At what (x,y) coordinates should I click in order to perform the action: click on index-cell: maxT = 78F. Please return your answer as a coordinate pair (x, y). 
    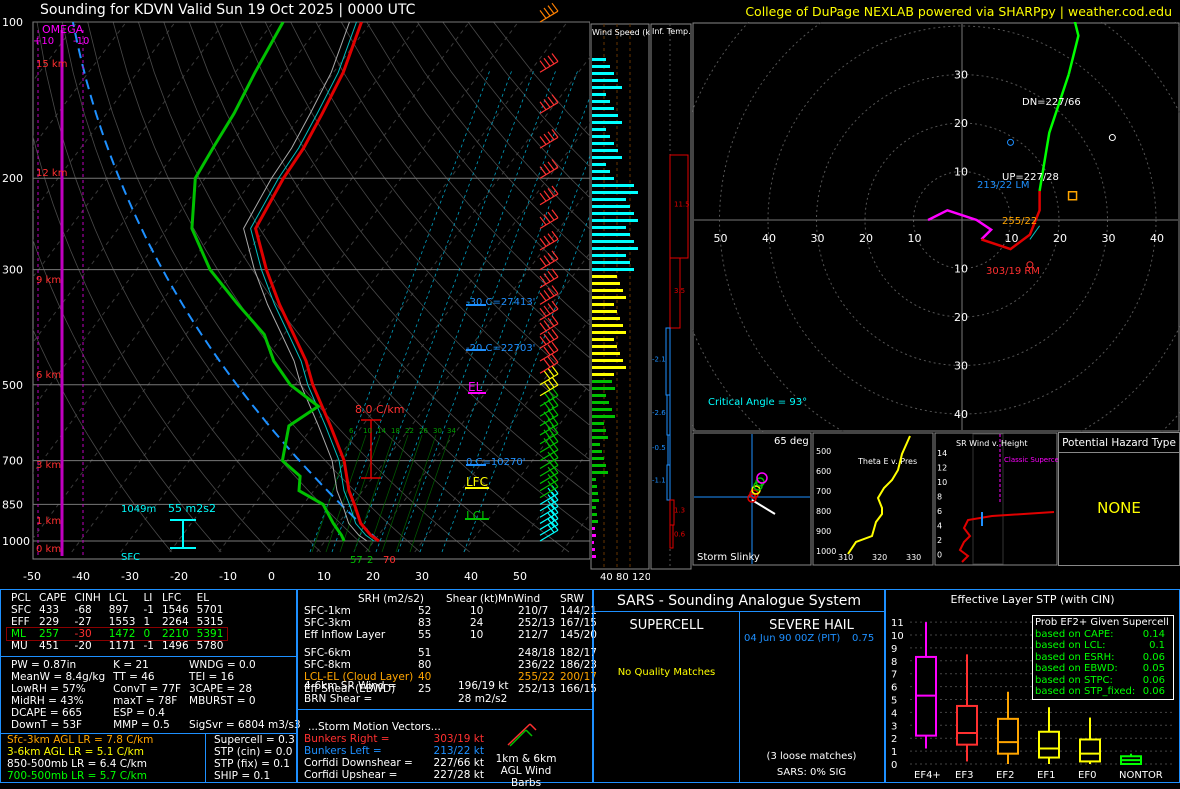
    Looking at the image, I should click on (147, 701).